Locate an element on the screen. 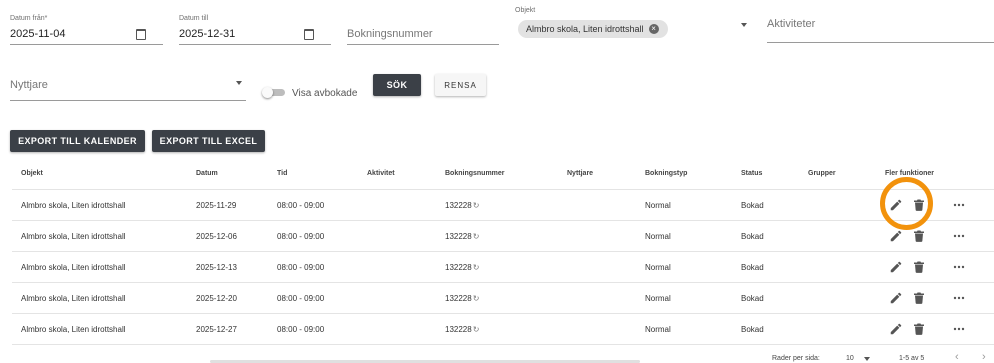  cell-date: 2025-12-27 is located at coordinates (216, 329).